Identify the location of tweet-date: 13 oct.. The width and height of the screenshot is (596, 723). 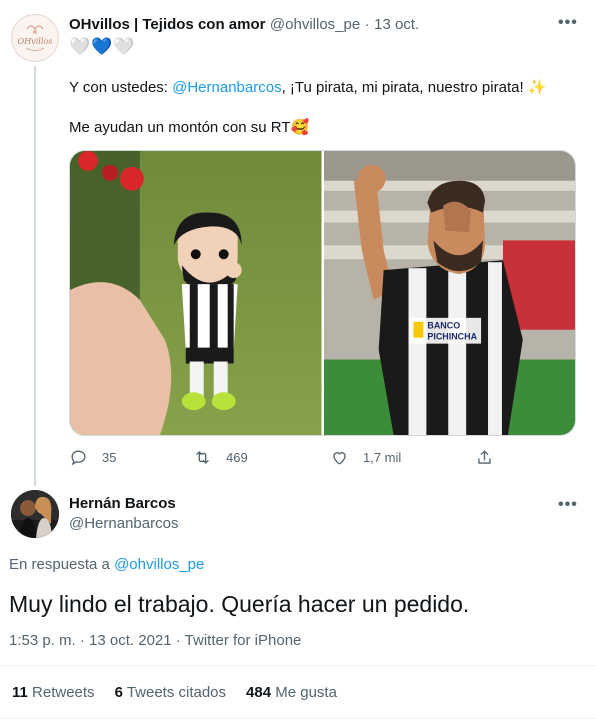
(396, 24).